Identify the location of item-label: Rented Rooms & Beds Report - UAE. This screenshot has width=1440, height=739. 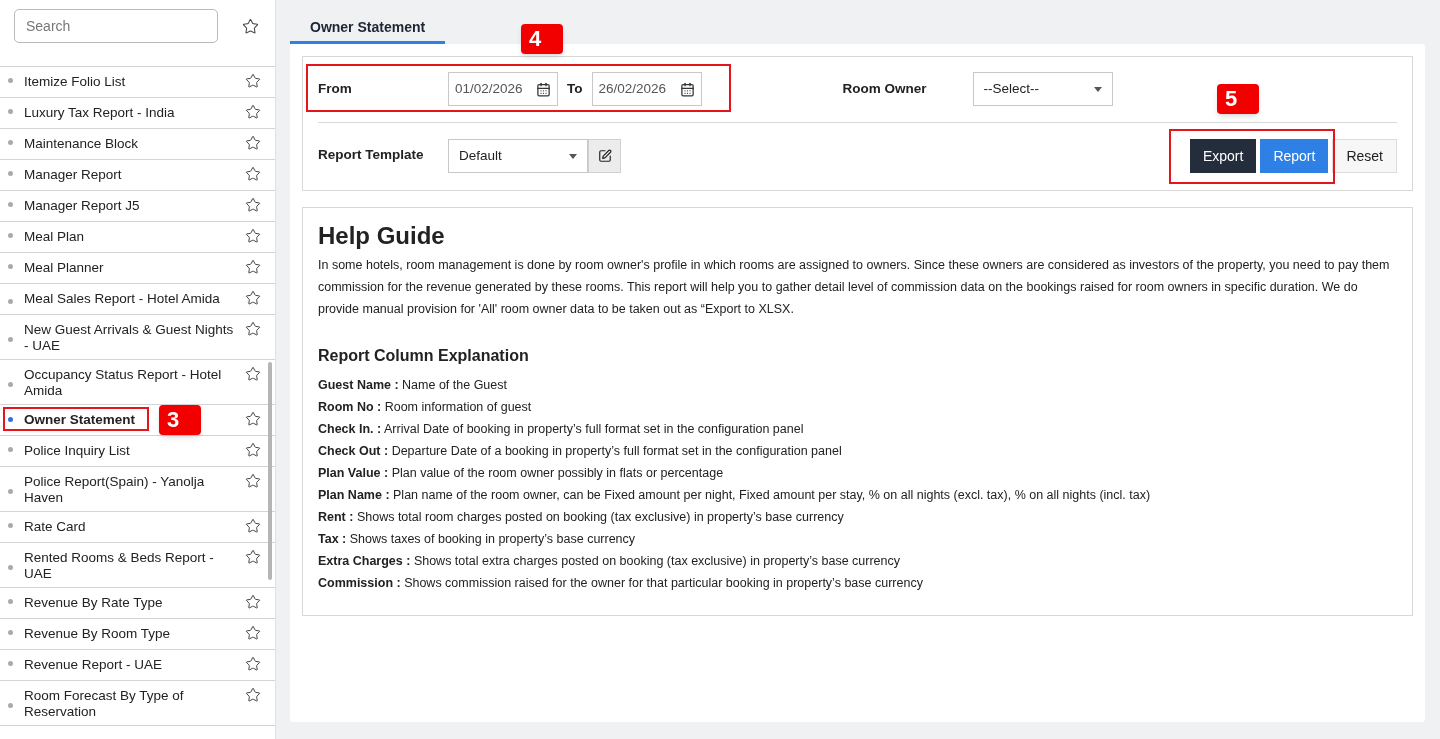
(119, 565).